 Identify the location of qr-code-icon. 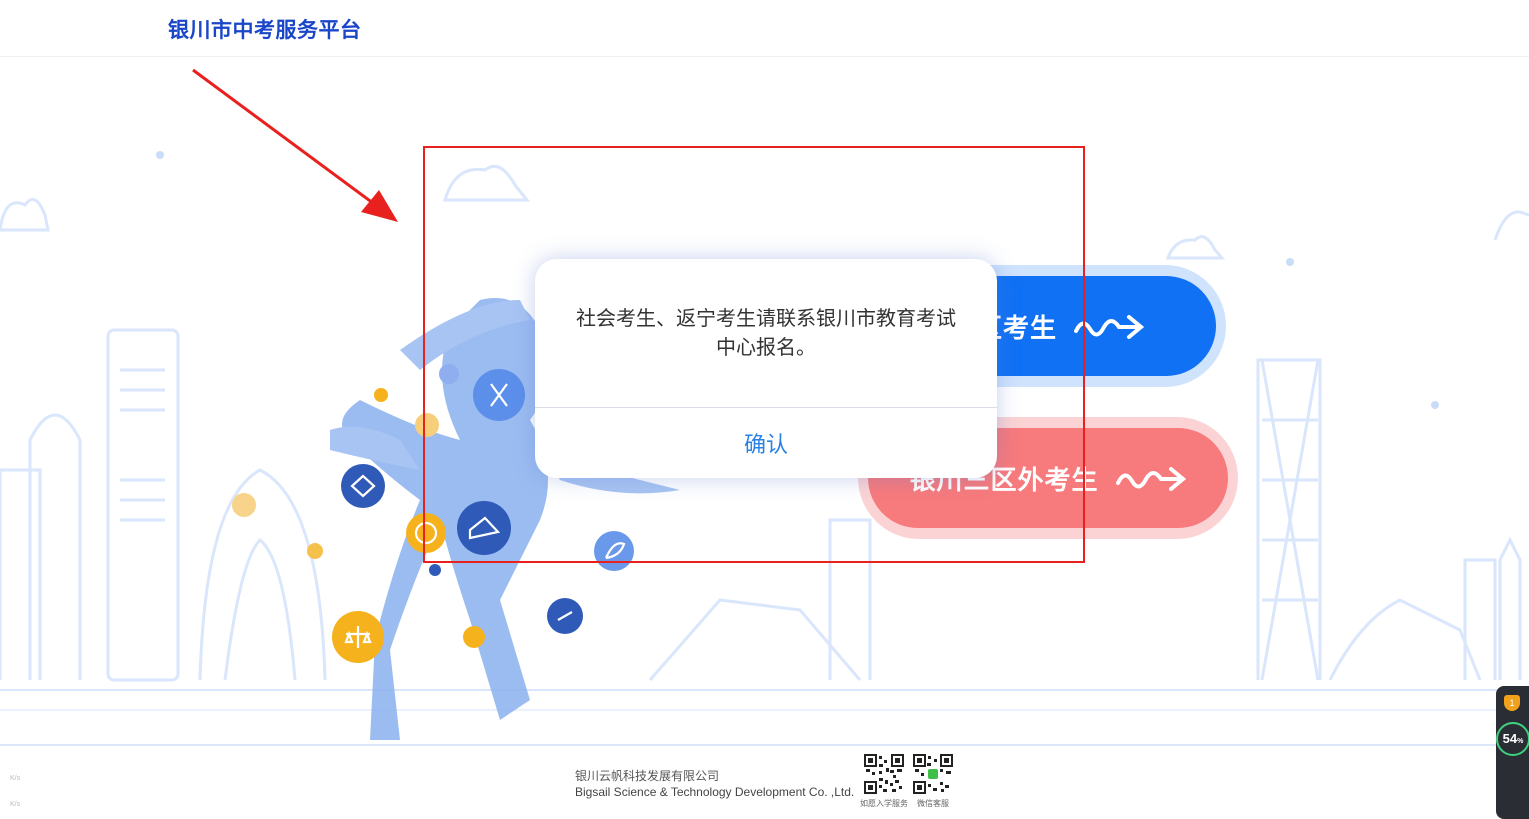
(884, 774).